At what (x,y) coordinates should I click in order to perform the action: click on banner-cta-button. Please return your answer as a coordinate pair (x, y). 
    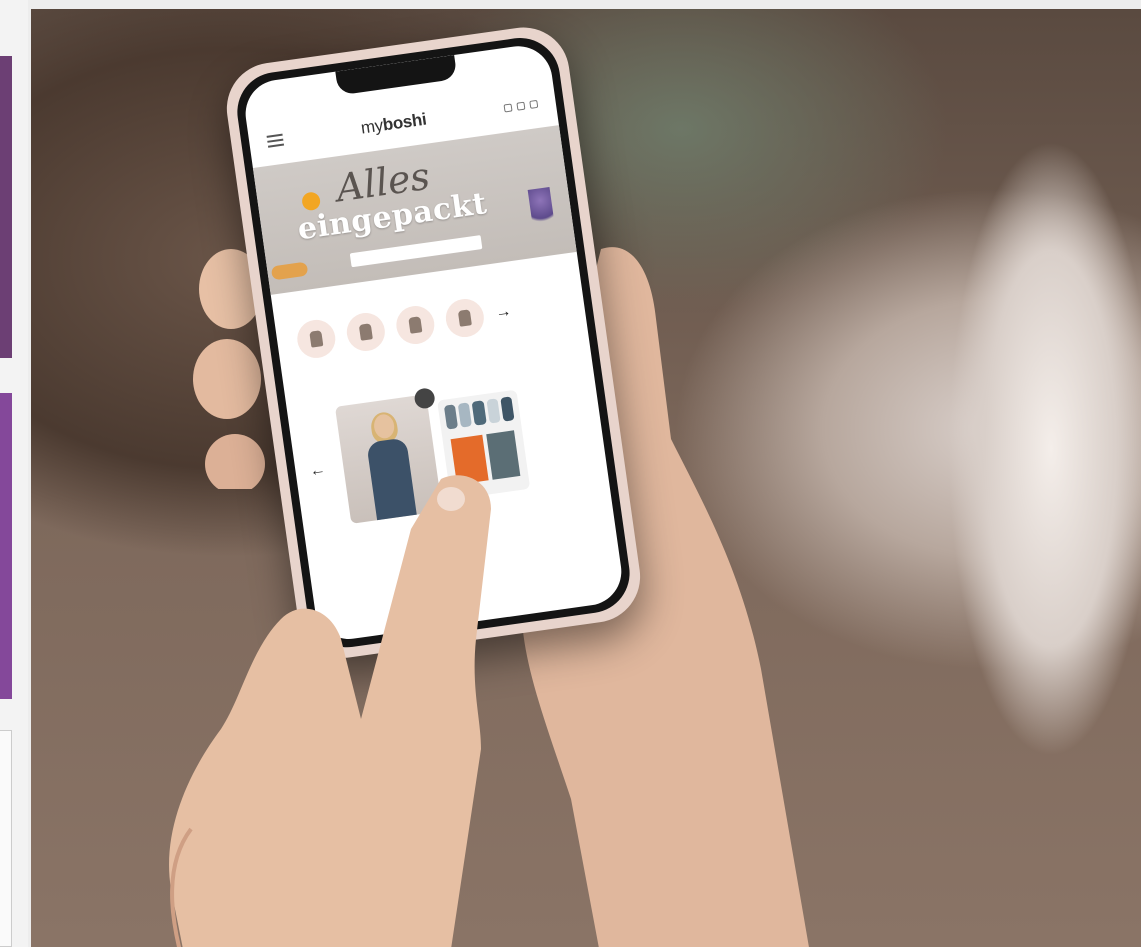
    Looking at the image, I should click on (416, 251).